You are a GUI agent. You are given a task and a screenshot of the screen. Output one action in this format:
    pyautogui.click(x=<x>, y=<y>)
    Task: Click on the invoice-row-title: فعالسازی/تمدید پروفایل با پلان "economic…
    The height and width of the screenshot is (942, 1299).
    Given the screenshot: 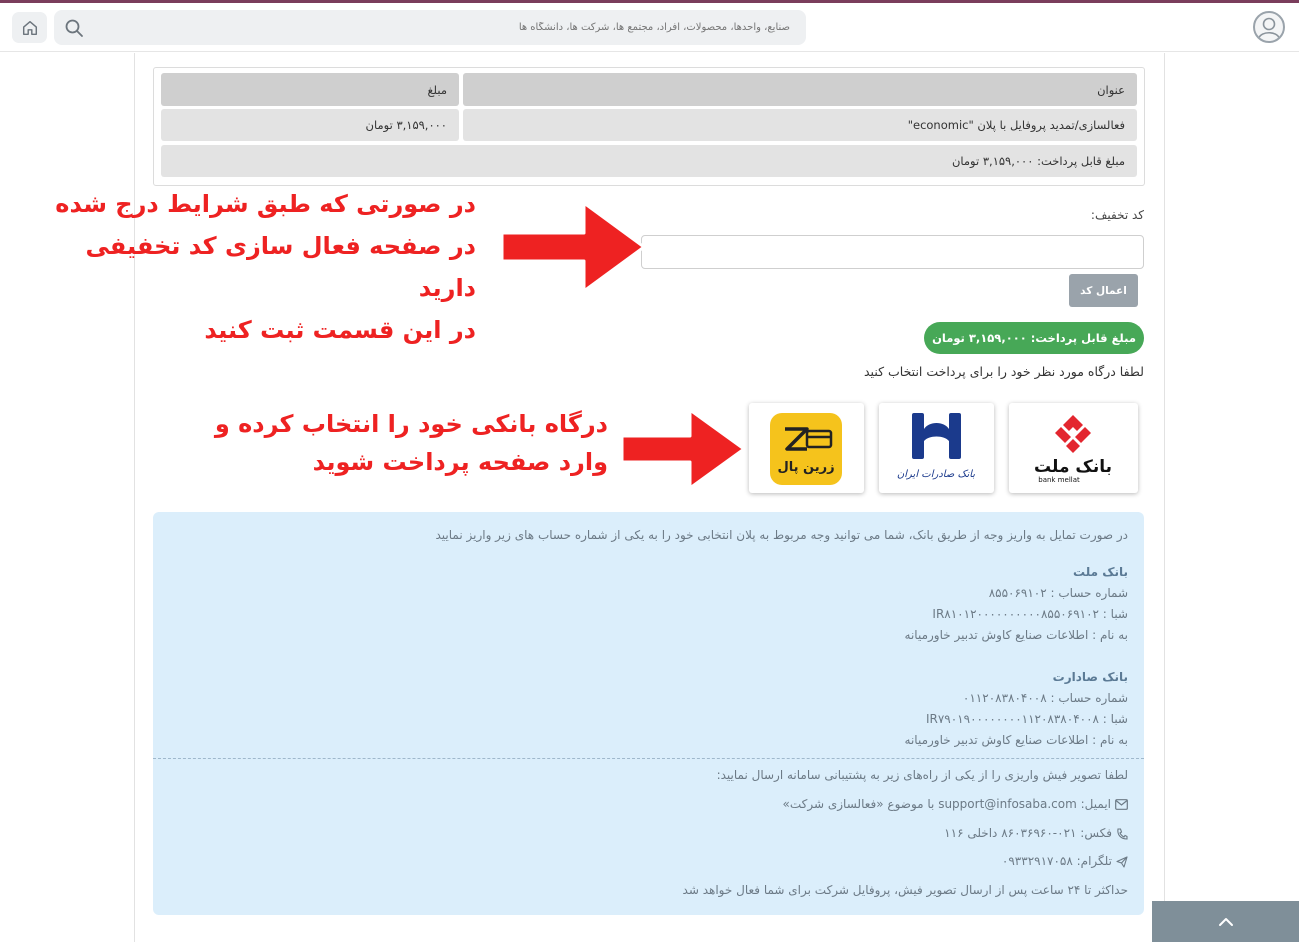 What is the action you would take?
    pyautogui.click(x=800, y=125)
    